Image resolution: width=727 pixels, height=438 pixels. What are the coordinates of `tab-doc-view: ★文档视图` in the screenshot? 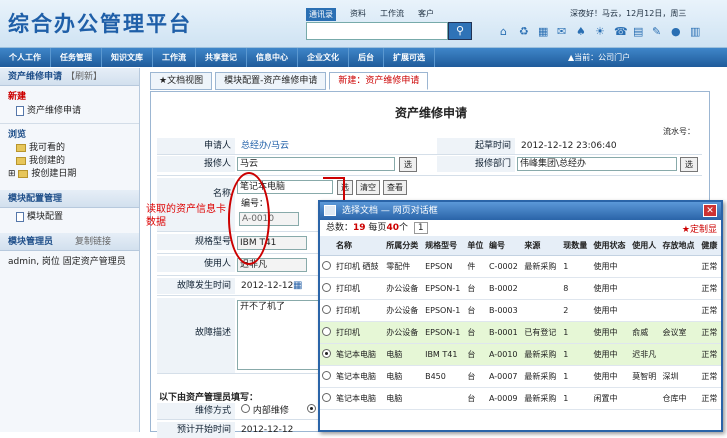 It's located at (181, 81).